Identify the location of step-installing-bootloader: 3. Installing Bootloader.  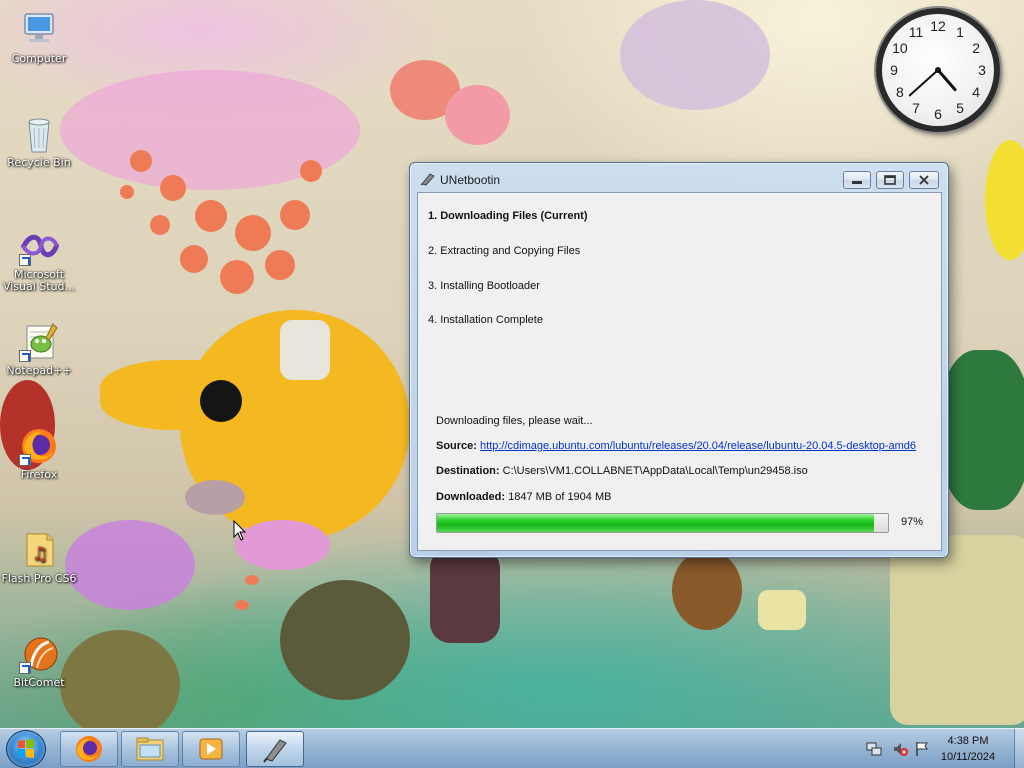
(484, 286).